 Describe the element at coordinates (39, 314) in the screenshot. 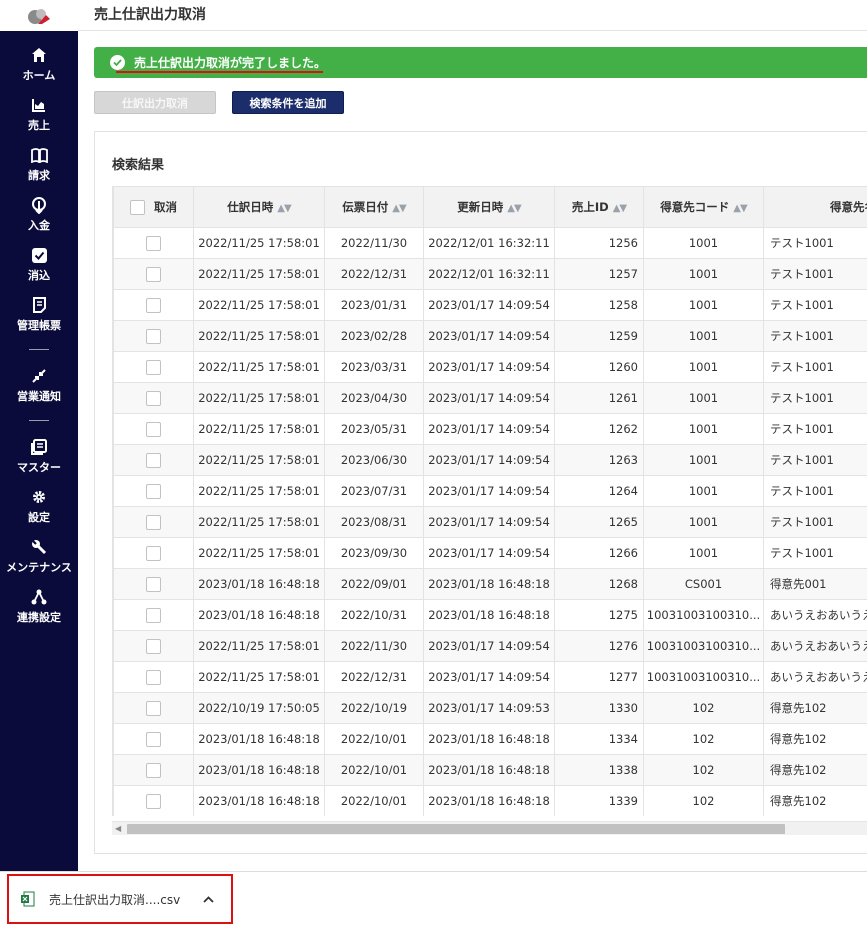

I see `sidebar-item-reports: 管理帳票` at that location.